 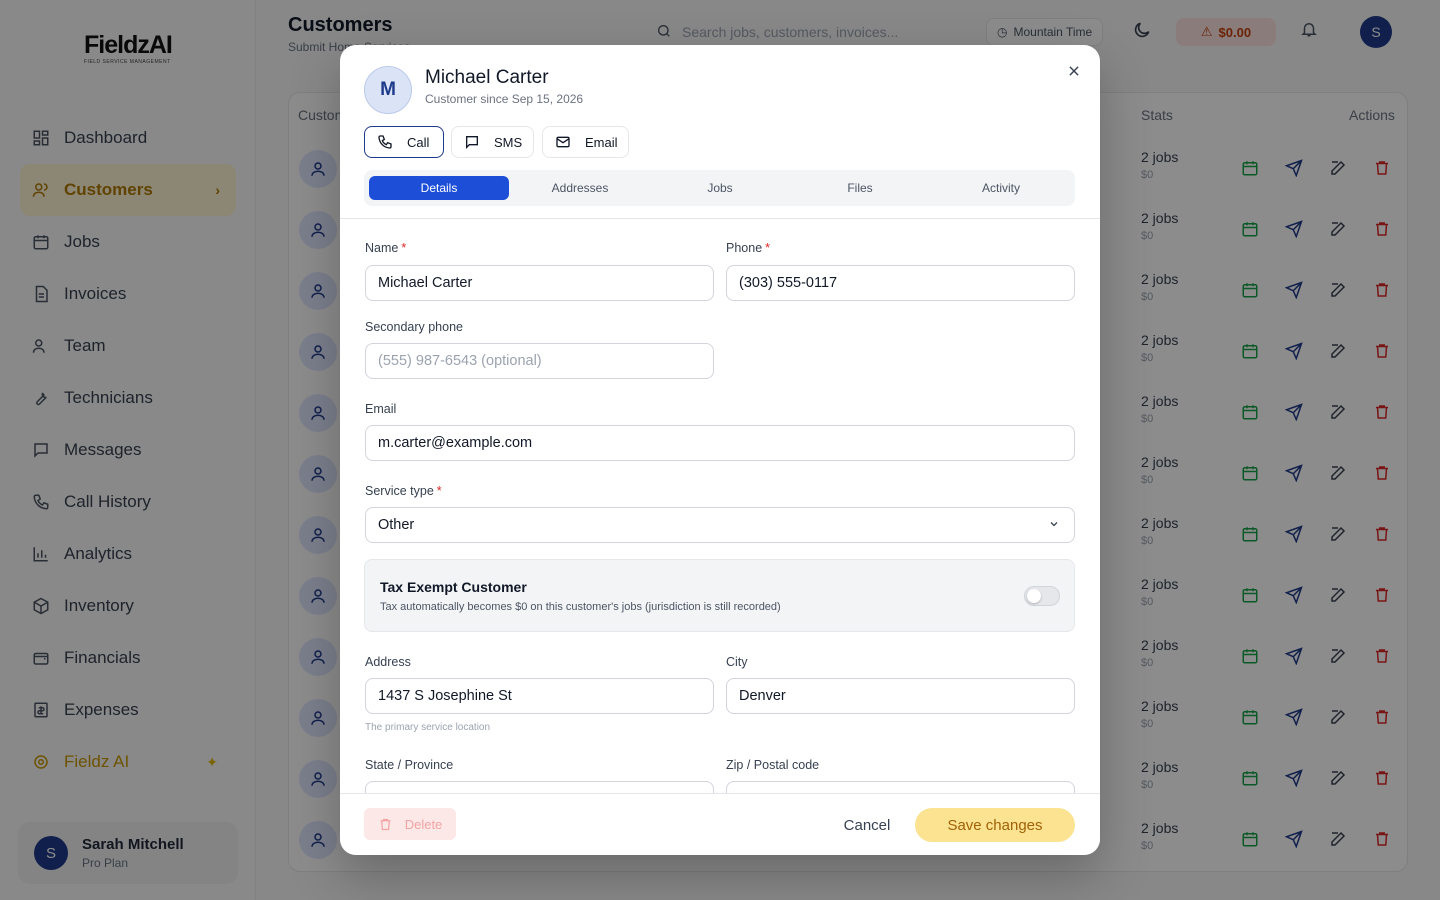 What do you see at coordinates (737, 662) in the screenshot?
I see `city-label: City` at bounding box center [737, 662].